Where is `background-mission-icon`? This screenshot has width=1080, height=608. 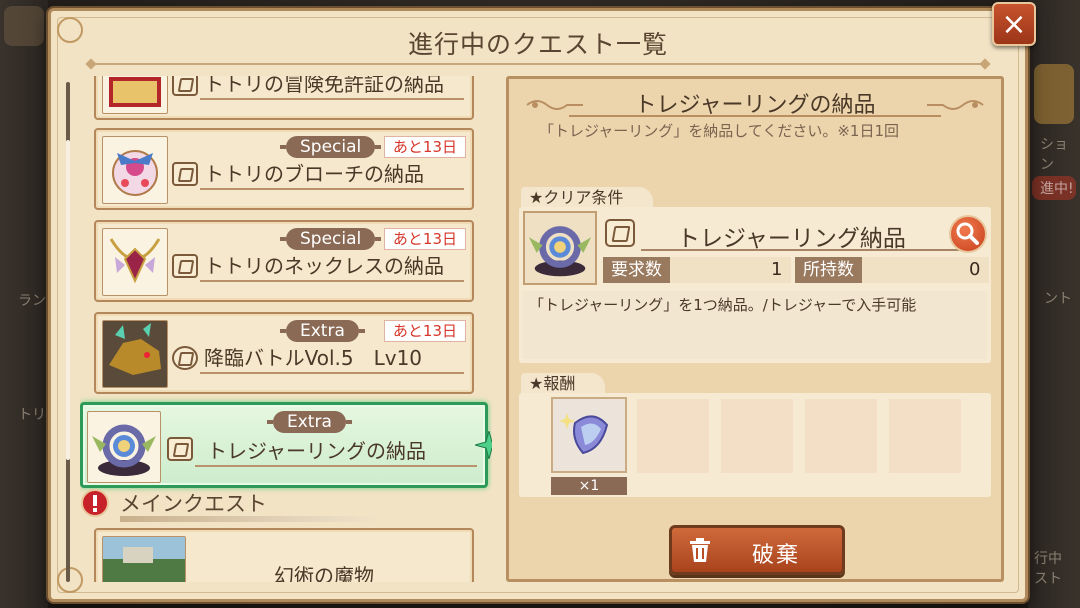 background-mission-icon is located at coordinates (1054, 94).